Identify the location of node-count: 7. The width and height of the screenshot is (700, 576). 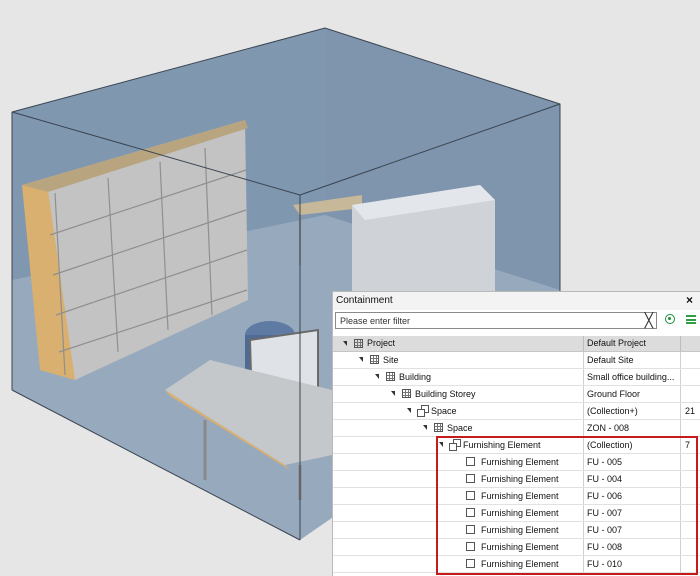
(688, 445).